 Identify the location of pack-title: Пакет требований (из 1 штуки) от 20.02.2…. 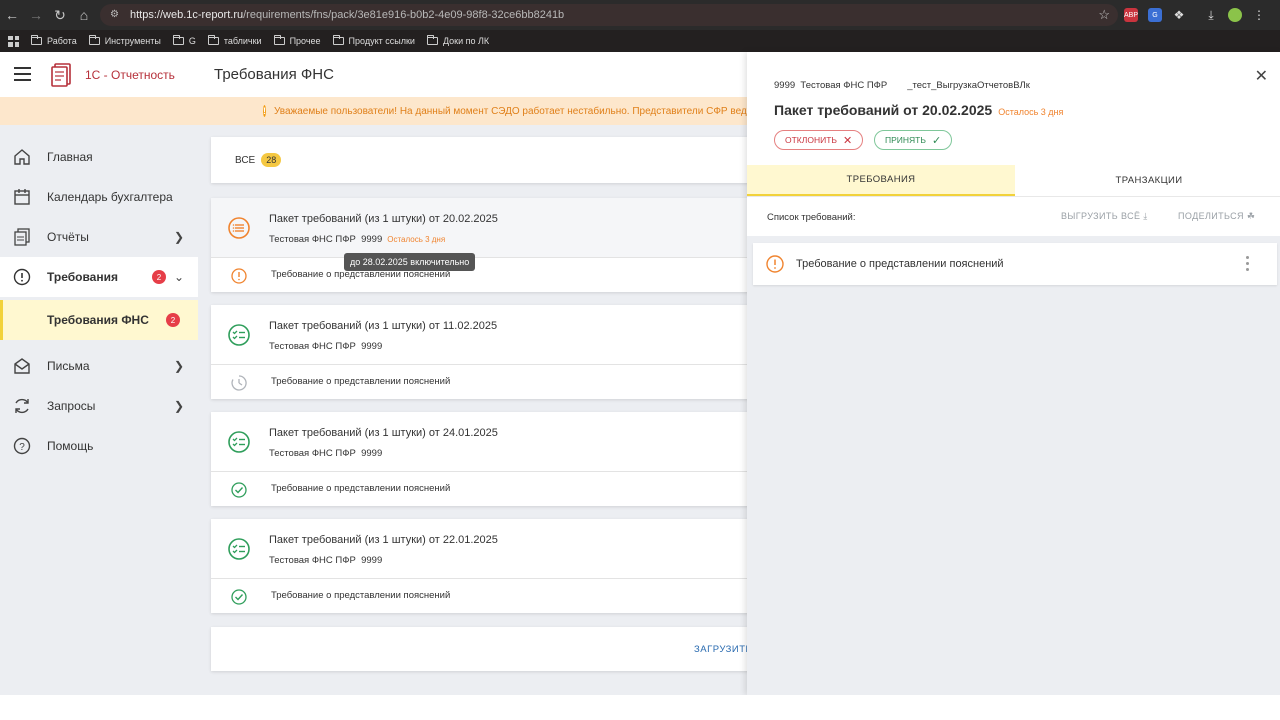
(383, 219).